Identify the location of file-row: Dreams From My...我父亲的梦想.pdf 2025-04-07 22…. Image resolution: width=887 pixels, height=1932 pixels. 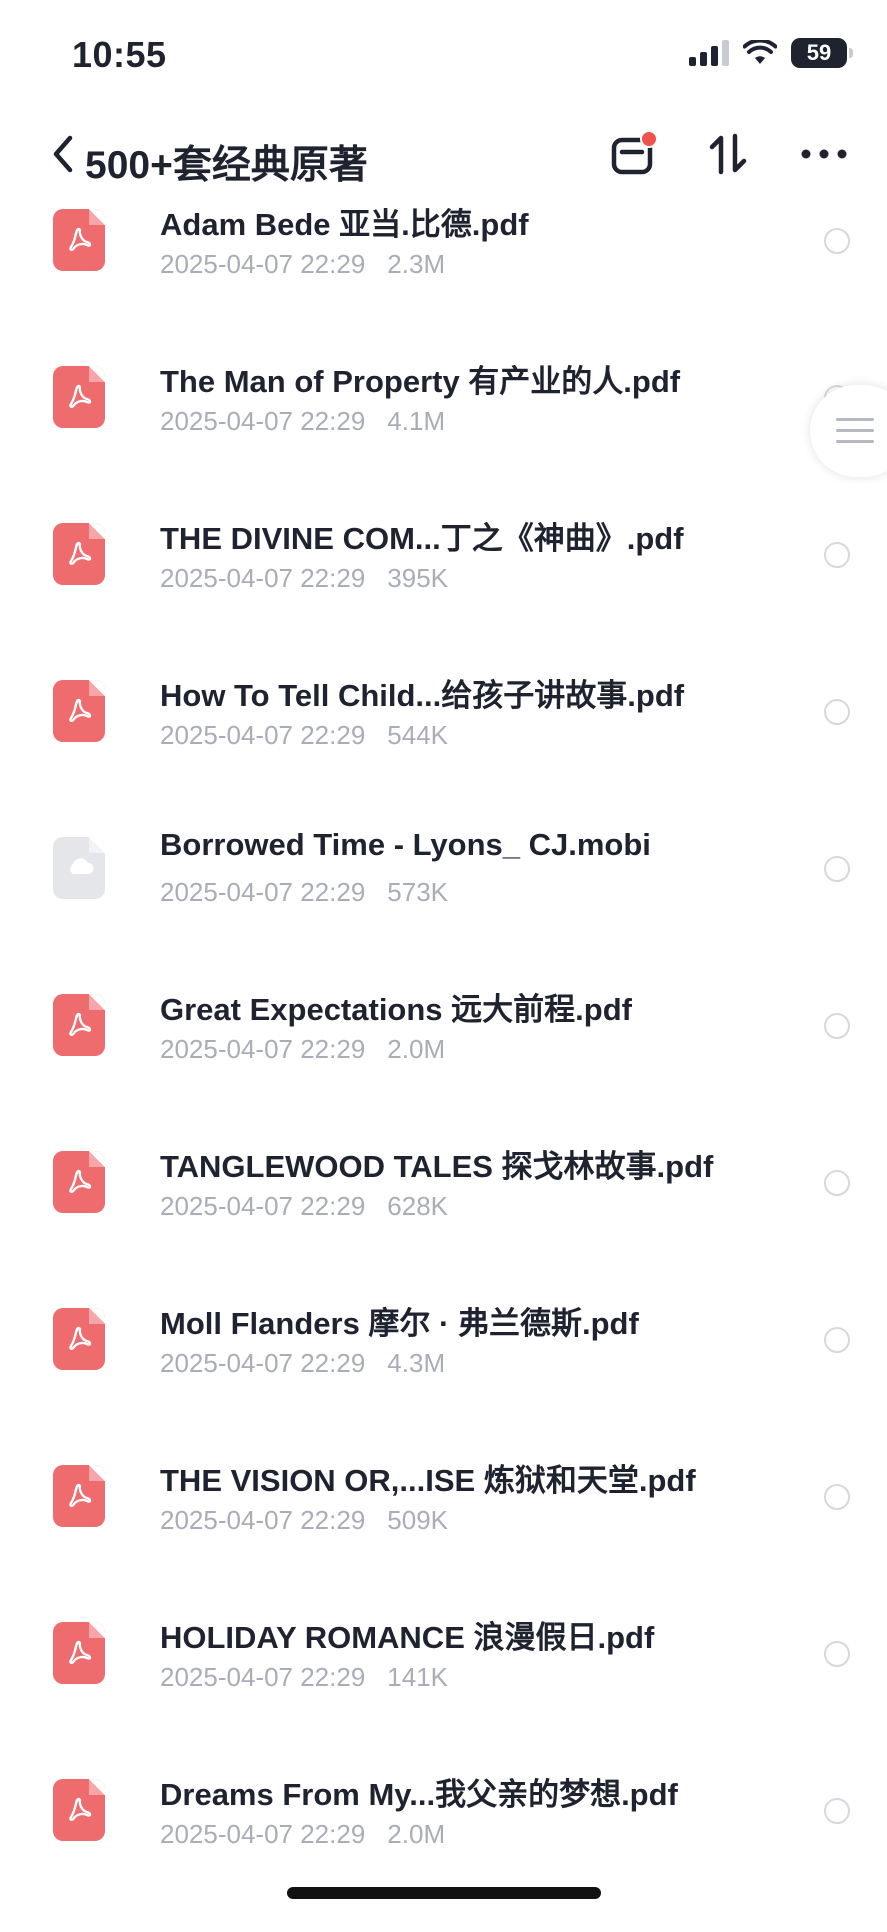
(443, 1853).